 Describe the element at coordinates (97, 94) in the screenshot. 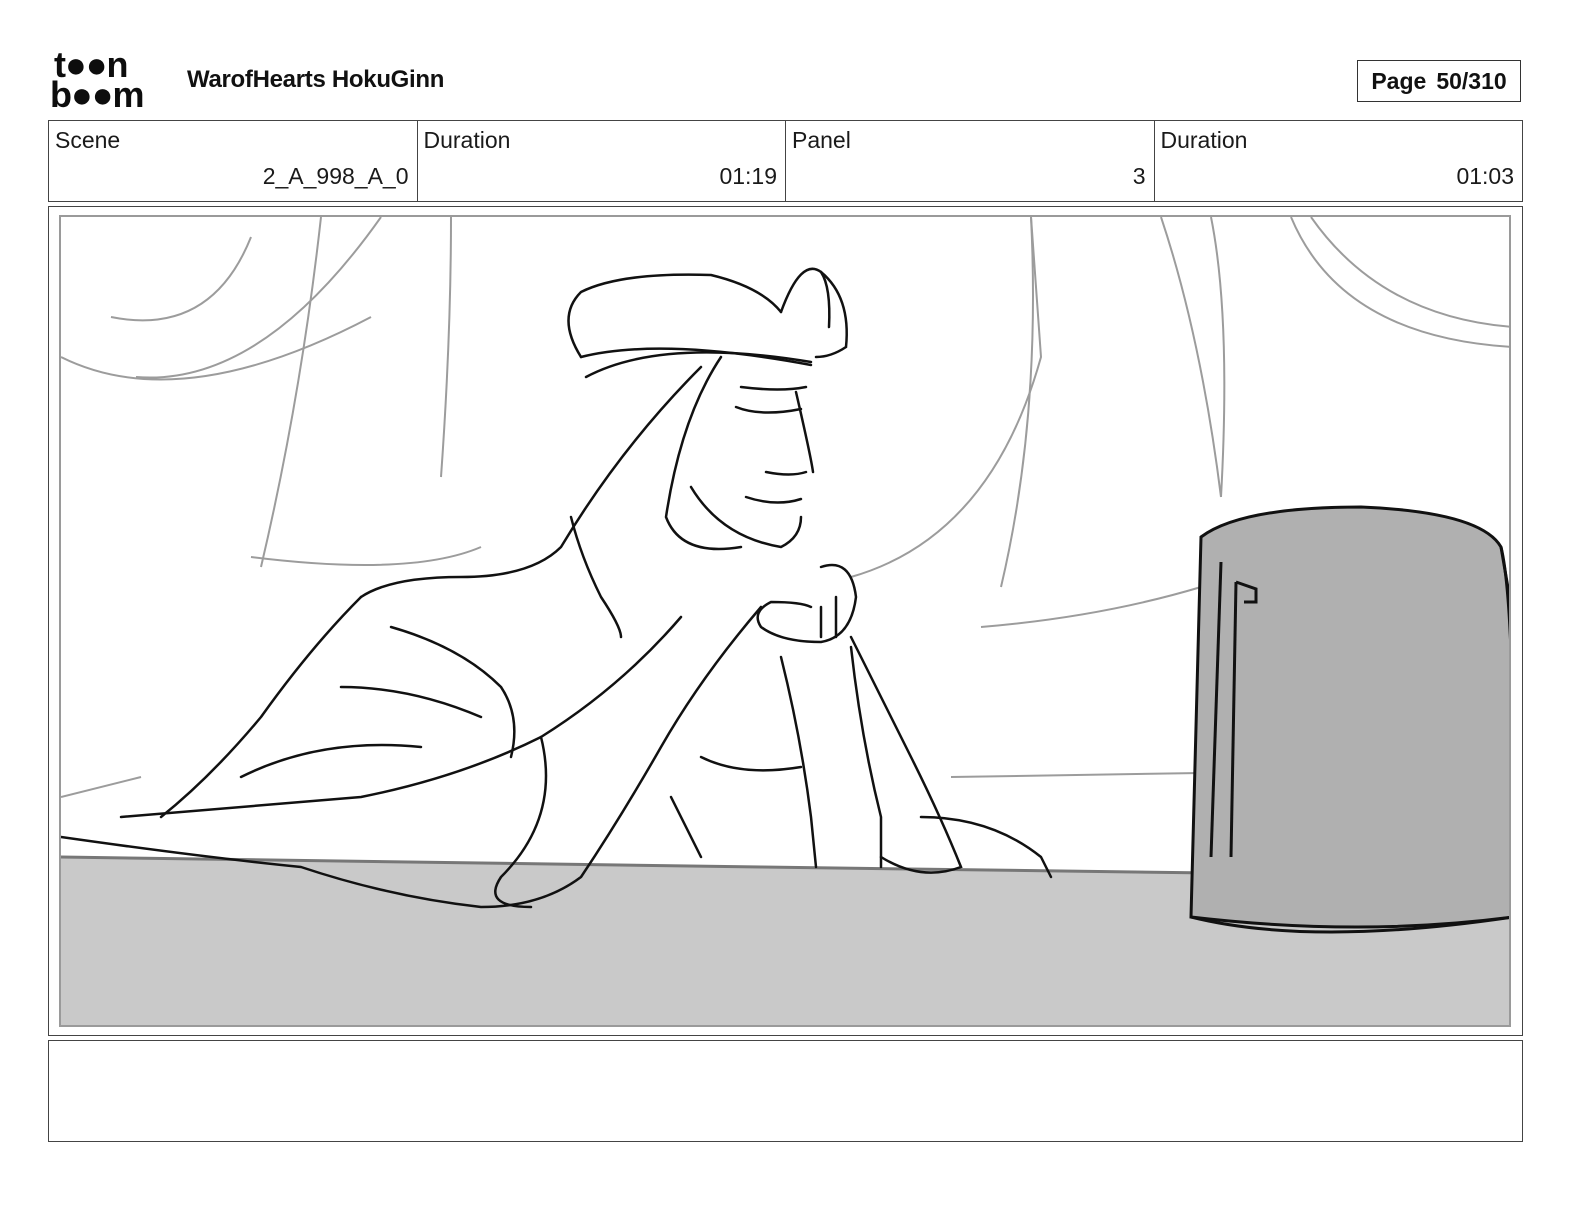

I see `logo-line-2: b●●m` at that location.